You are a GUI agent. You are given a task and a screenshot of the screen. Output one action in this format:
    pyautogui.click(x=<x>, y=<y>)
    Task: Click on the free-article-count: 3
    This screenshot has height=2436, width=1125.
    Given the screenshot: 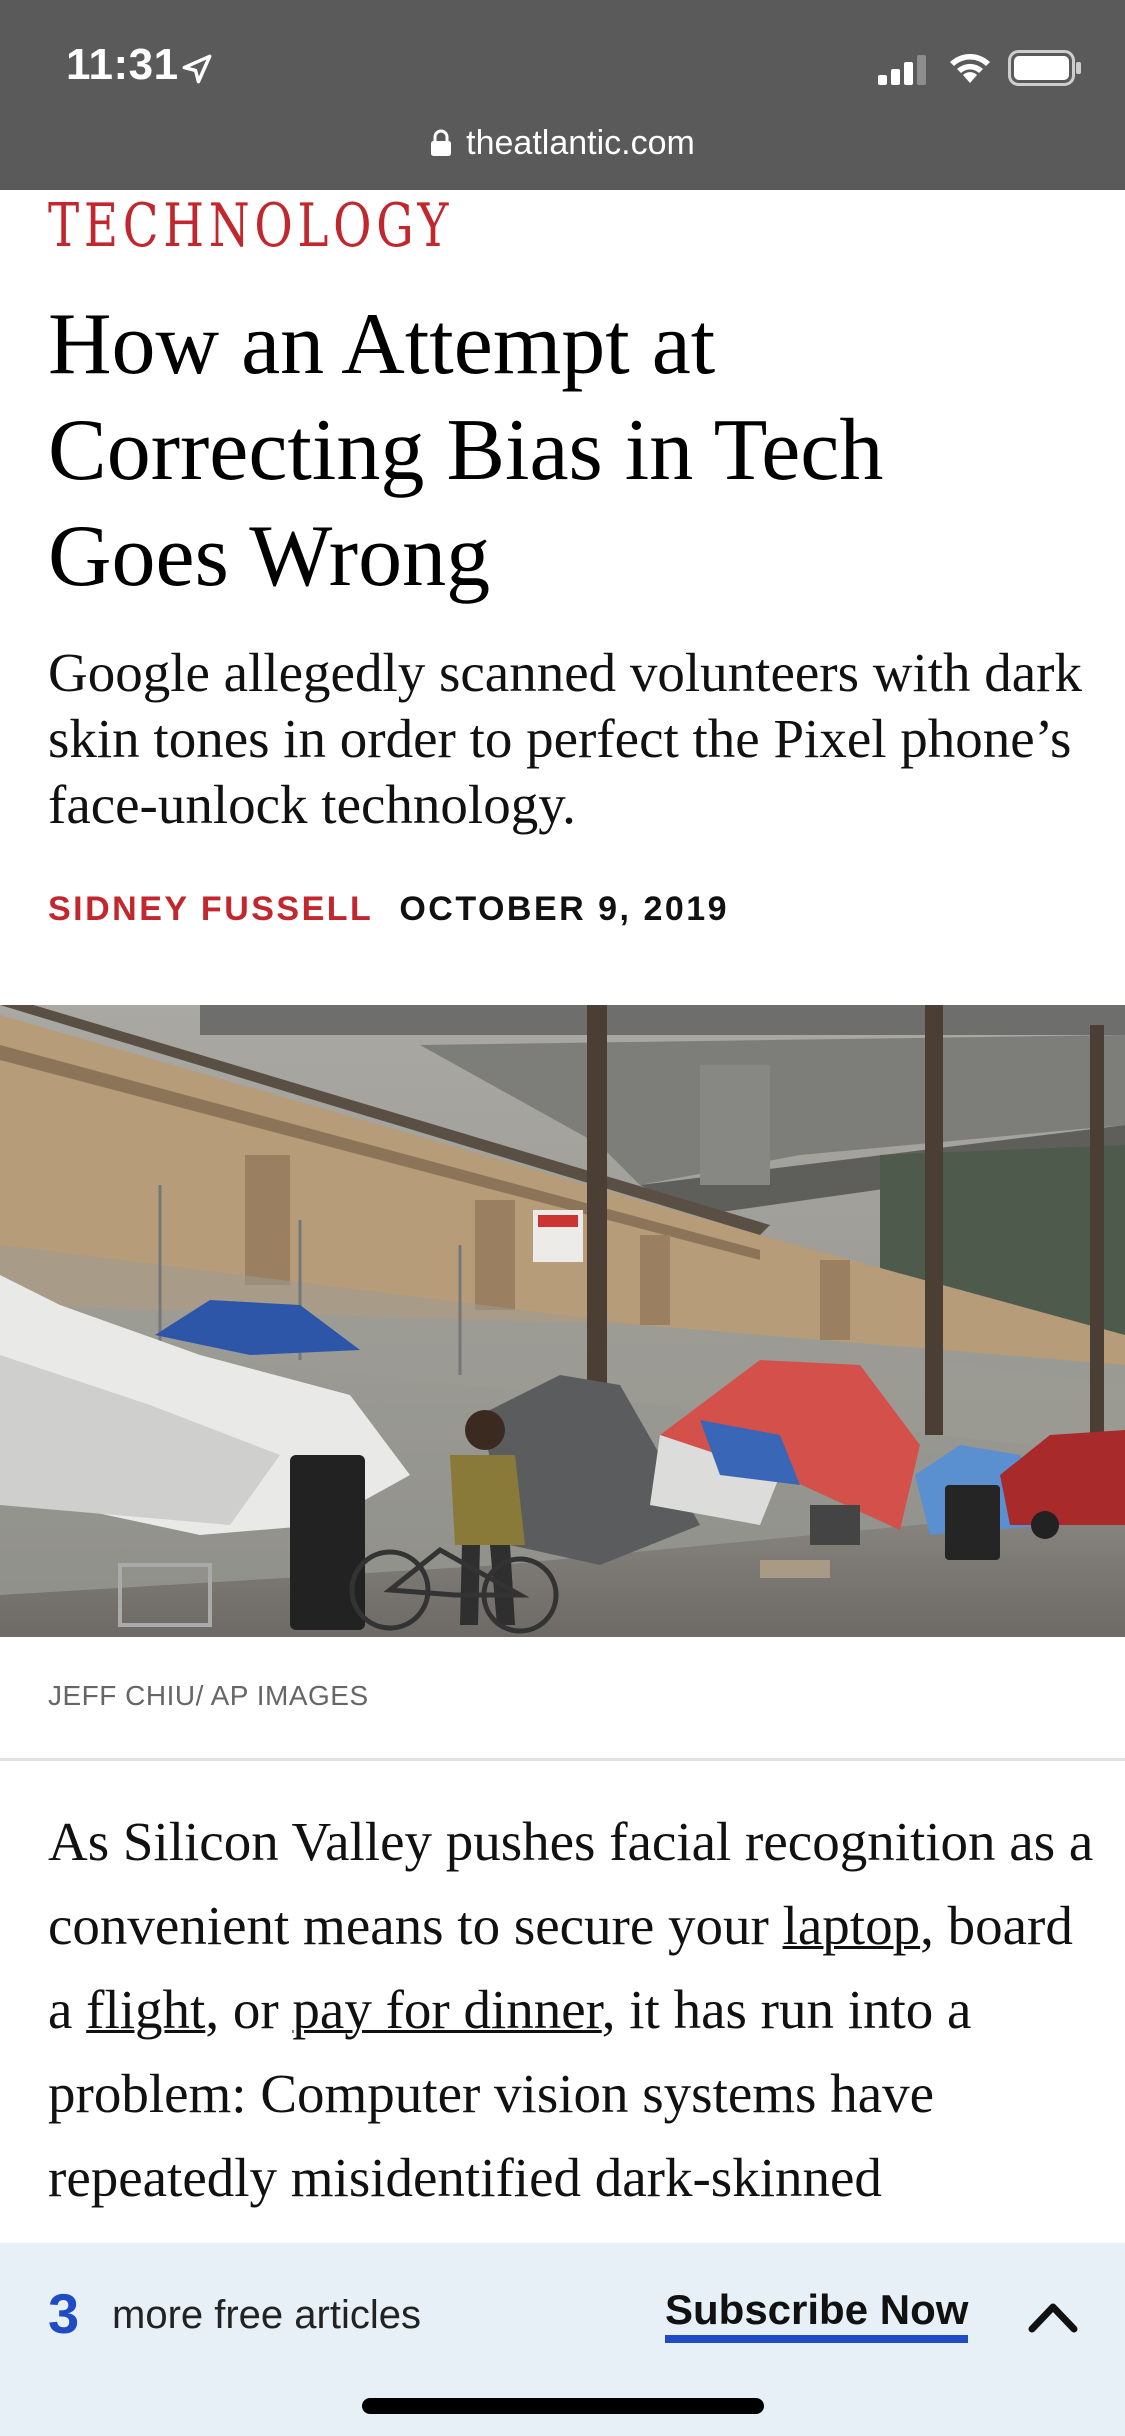 What is the action you would take?
    pyautogui.click(x=64, y=2313)
    